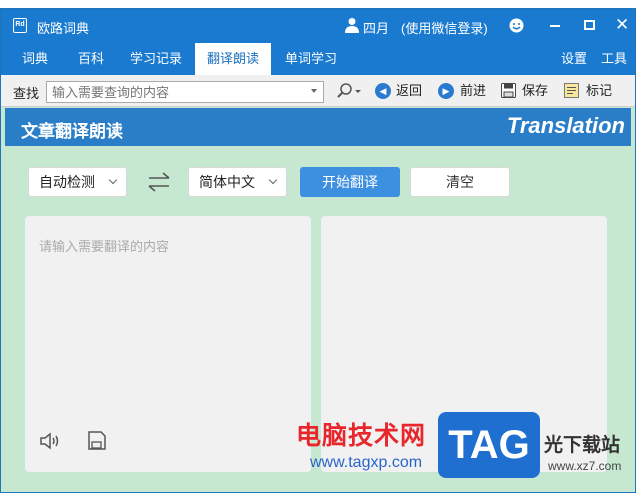 The image size is (636, 493). What do you see at coordinates (72, 131) in the screenshot?
I see `page-title: 文章翻译朗读` at bounding box center [72, 131].